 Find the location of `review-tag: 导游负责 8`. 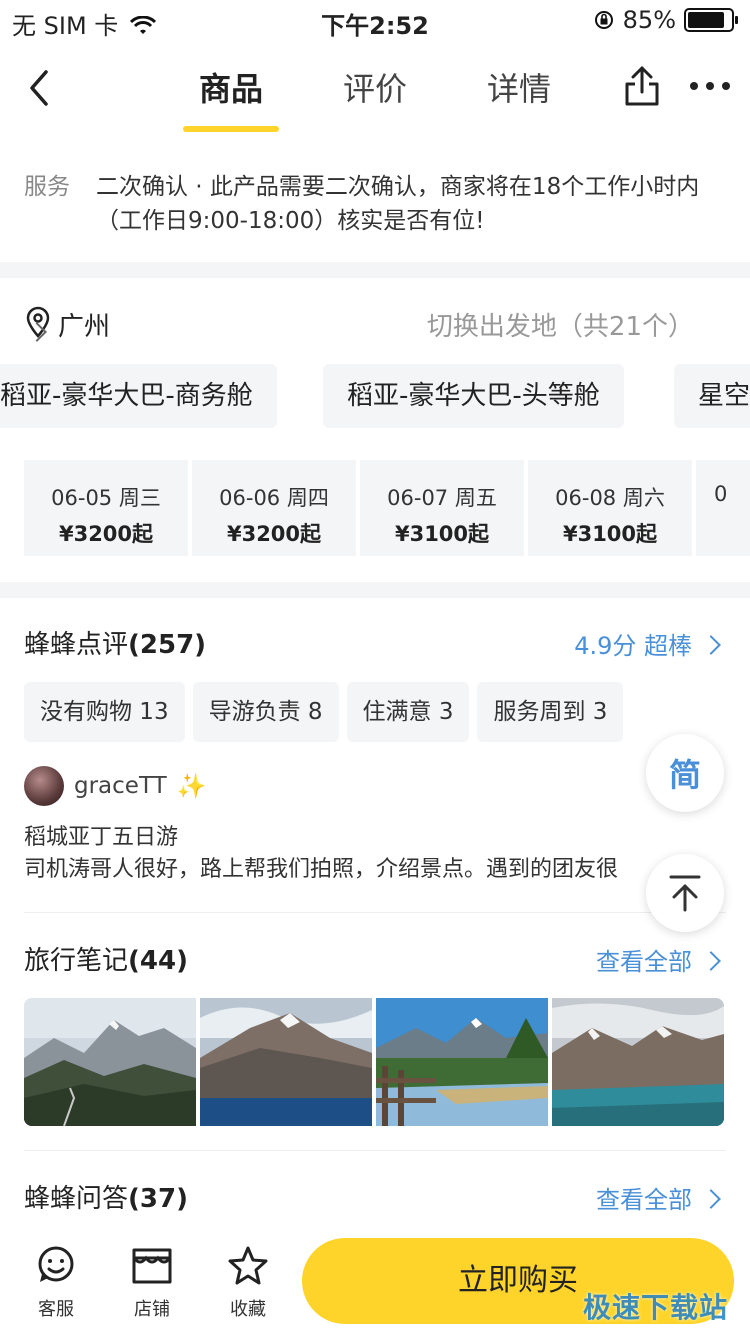

review-tag: 导游负责 8 is located at coordinates (265, 712).